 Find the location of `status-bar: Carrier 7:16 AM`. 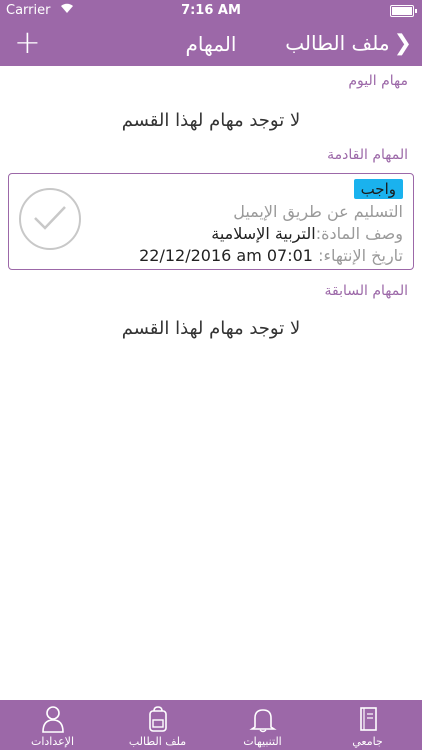

status-bar: Carrier 7:16 AM is located at coordinates (211, 11).